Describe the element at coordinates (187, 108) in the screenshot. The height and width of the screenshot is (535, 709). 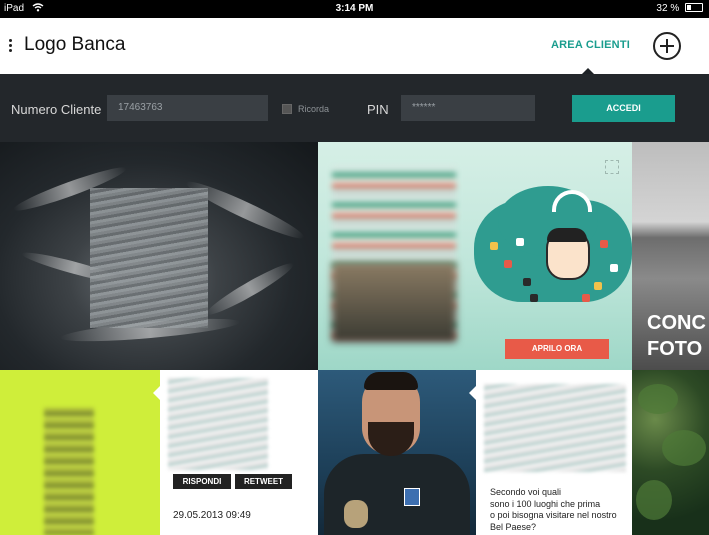
I see `numero-cliente-input: 17463763` at that location.